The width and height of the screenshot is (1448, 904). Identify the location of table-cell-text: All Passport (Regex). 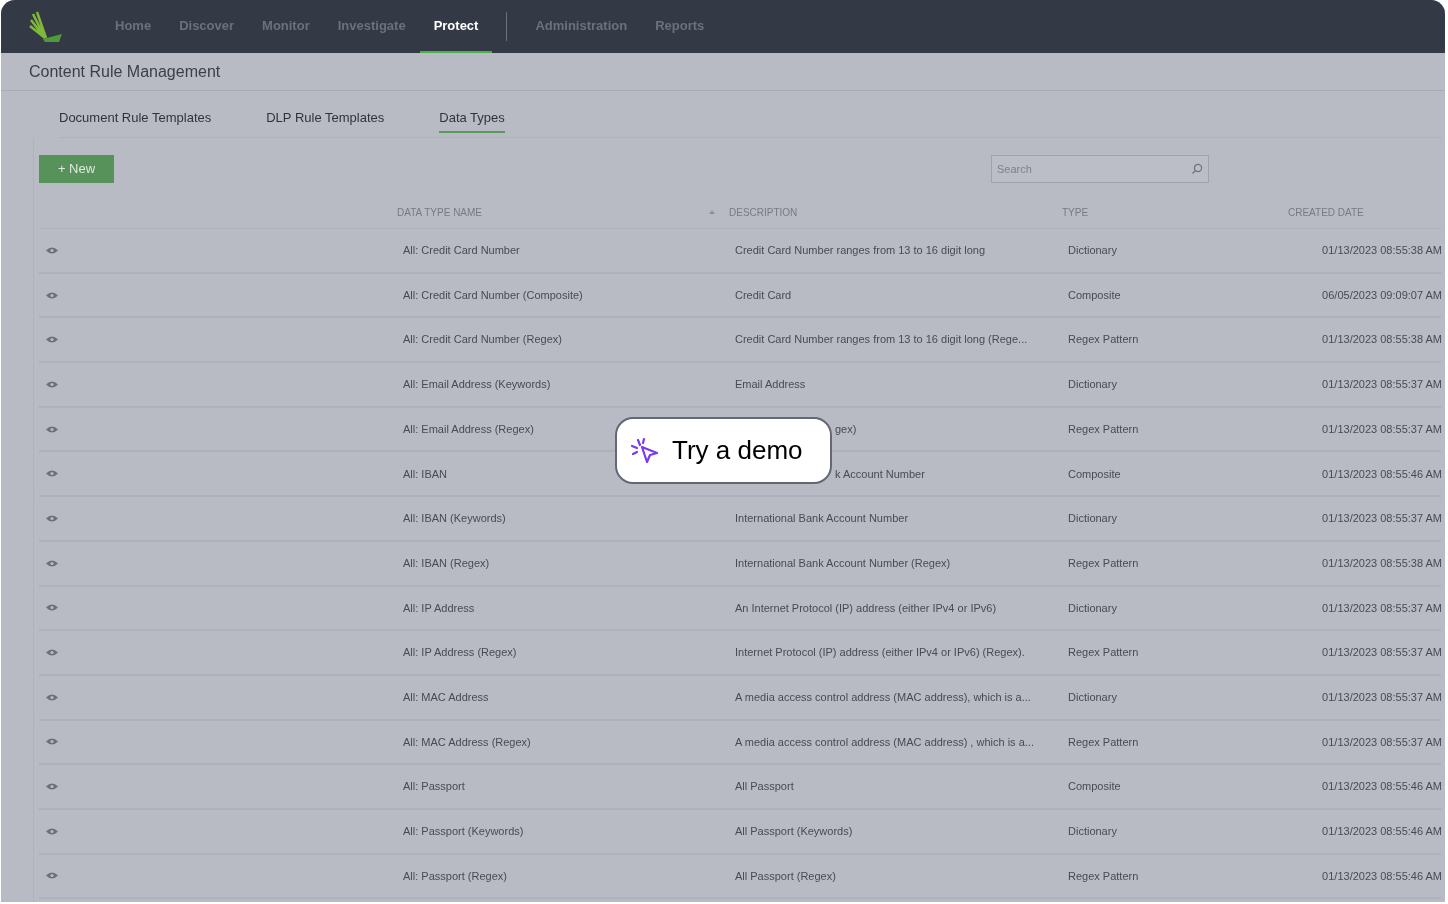
(785, 876).